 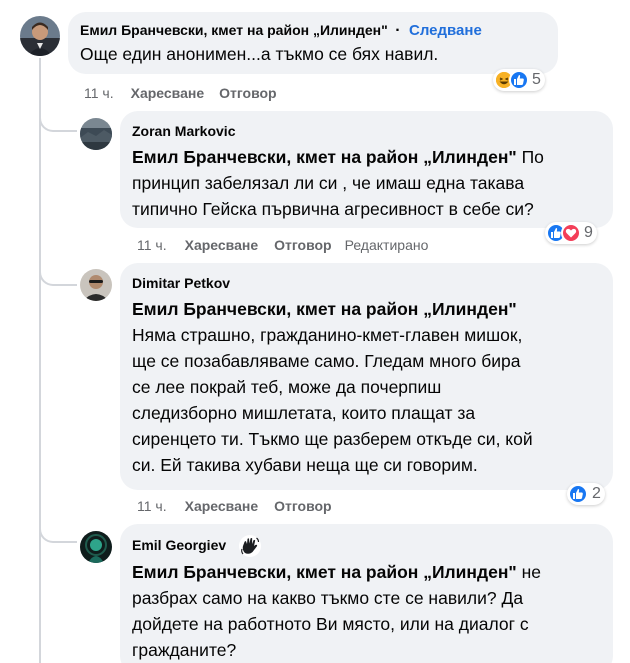 I want to click on reaction-count: 2, so click(x=596, y=493).